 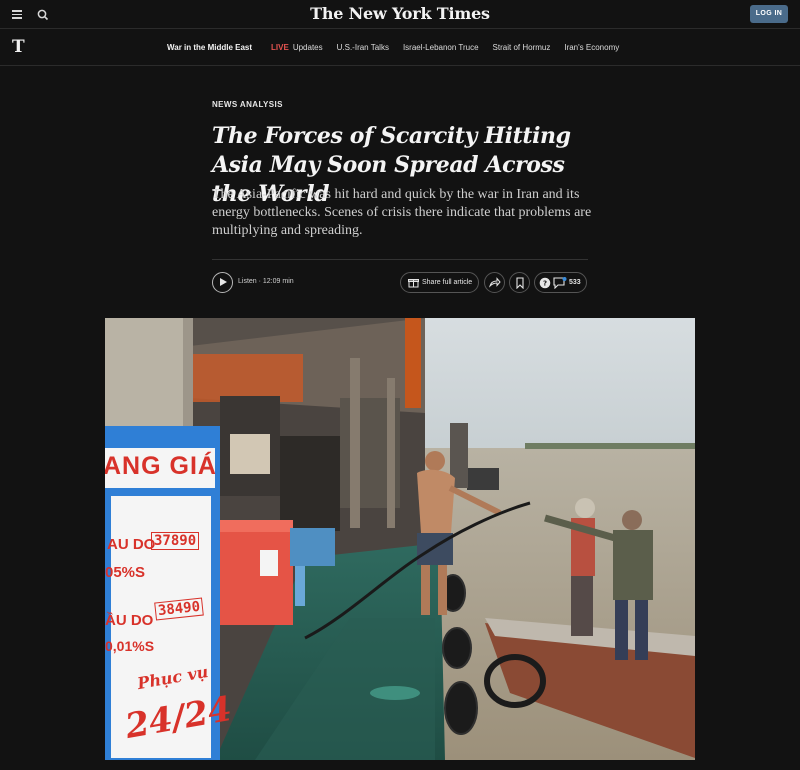 What do you see at coordinates (575, 282) in the screenshot?
I see `comment-count: 533` at bounding box center [575, 282].